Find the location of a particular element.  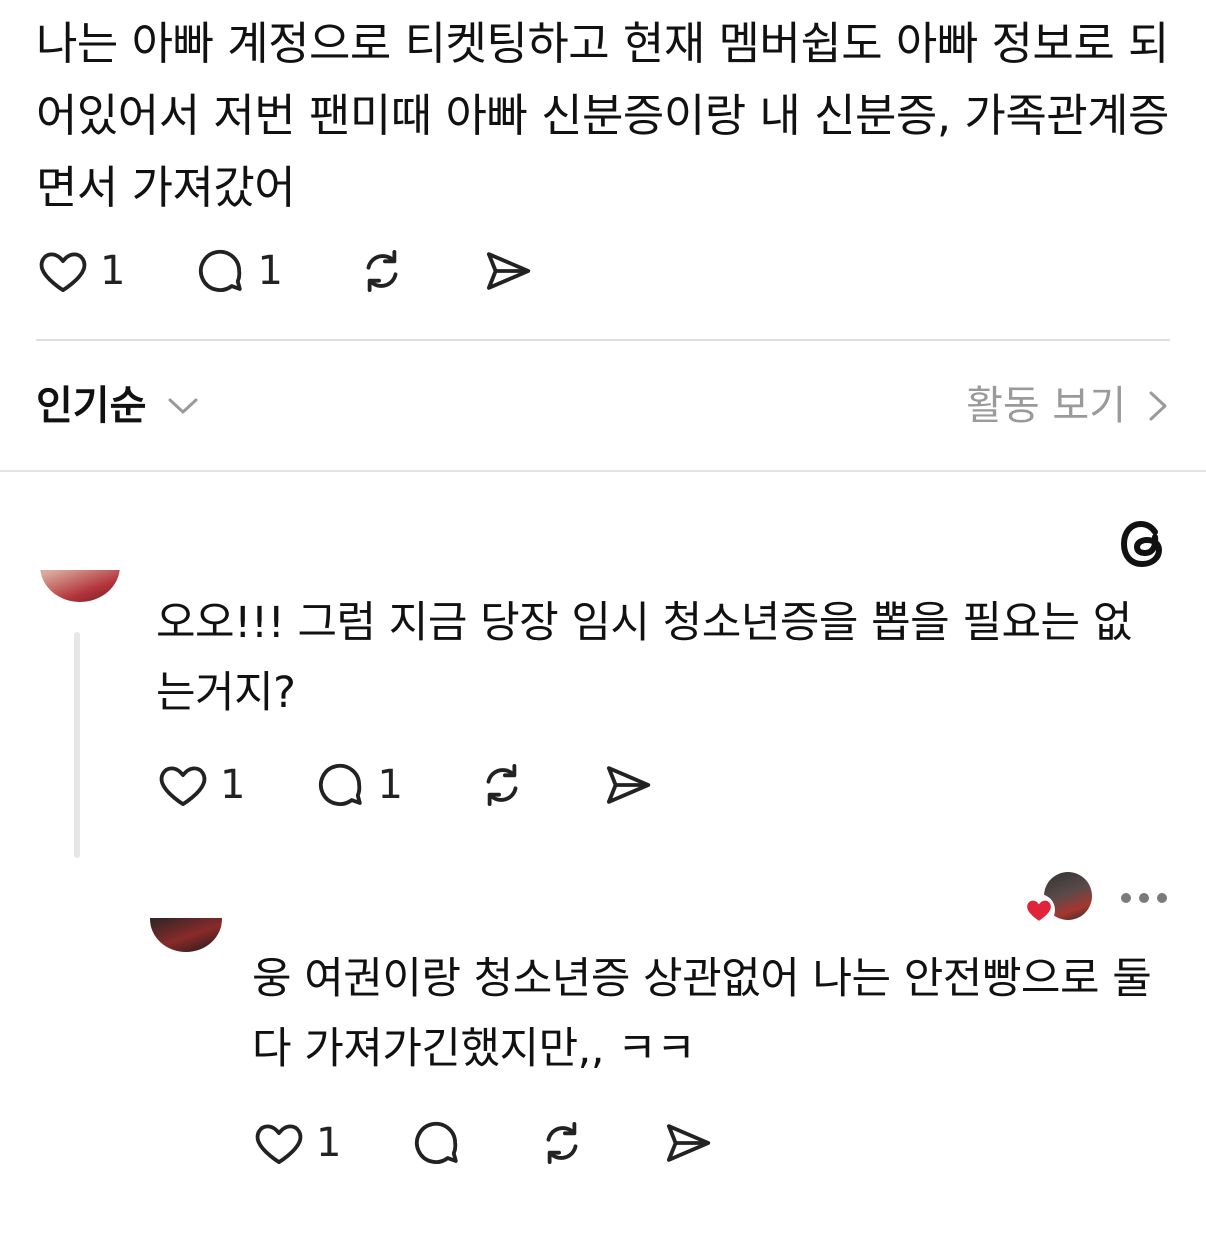

post-divider is located at coordinates (603, 340).